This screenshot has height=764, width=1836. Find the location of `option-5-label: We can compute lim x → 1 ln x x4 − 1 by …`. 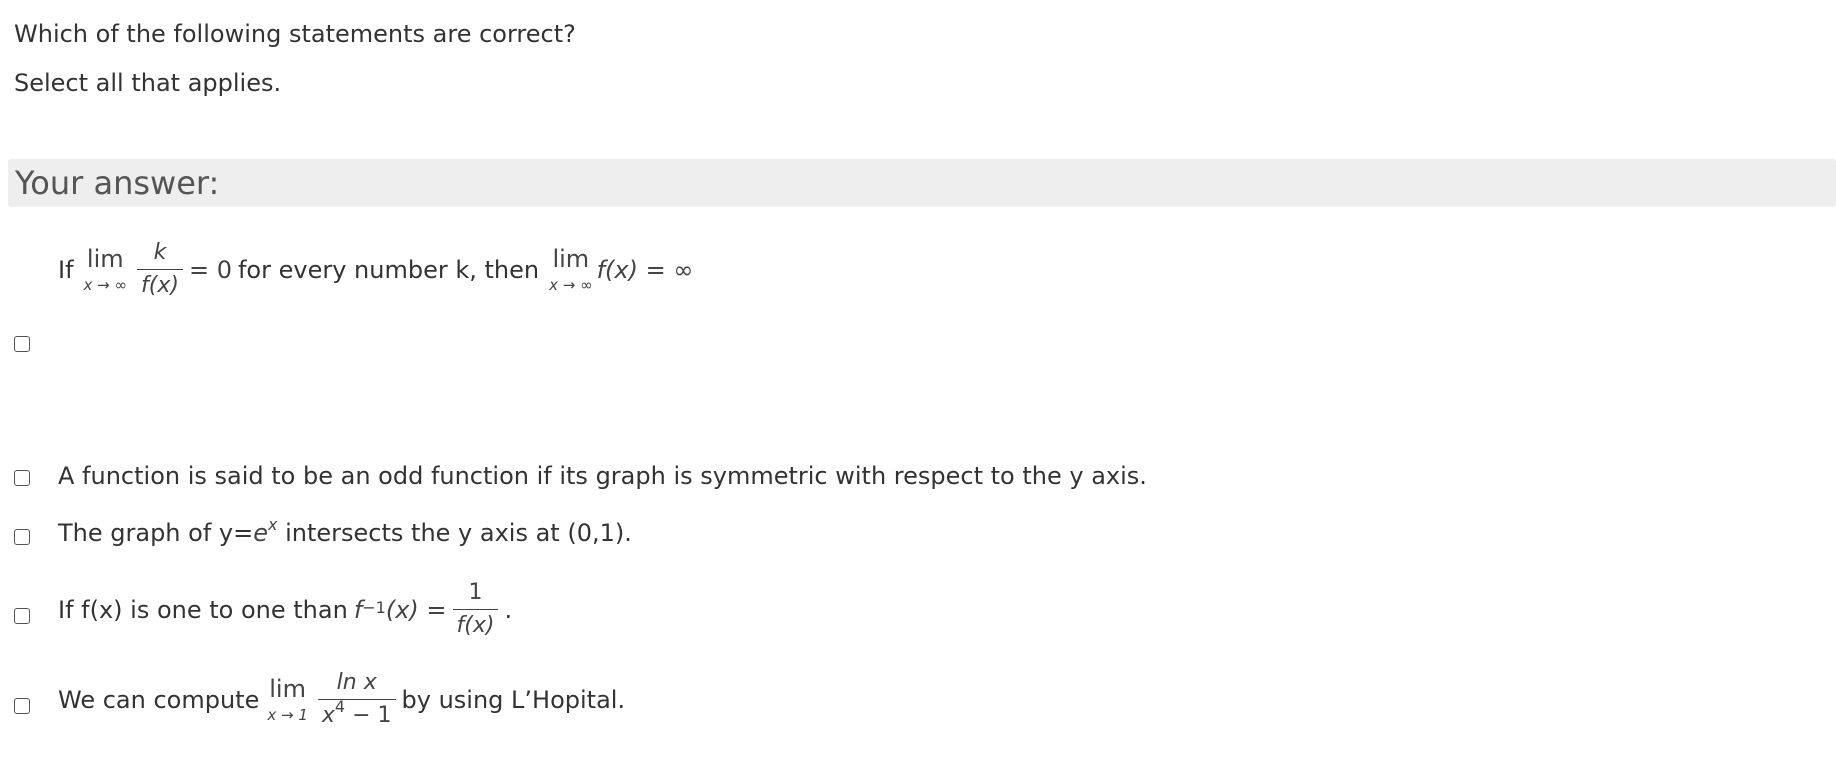

option-5-label: We can compute lim x → 1 ln x x4 − 1 by … is located at coordinates (341, 699).